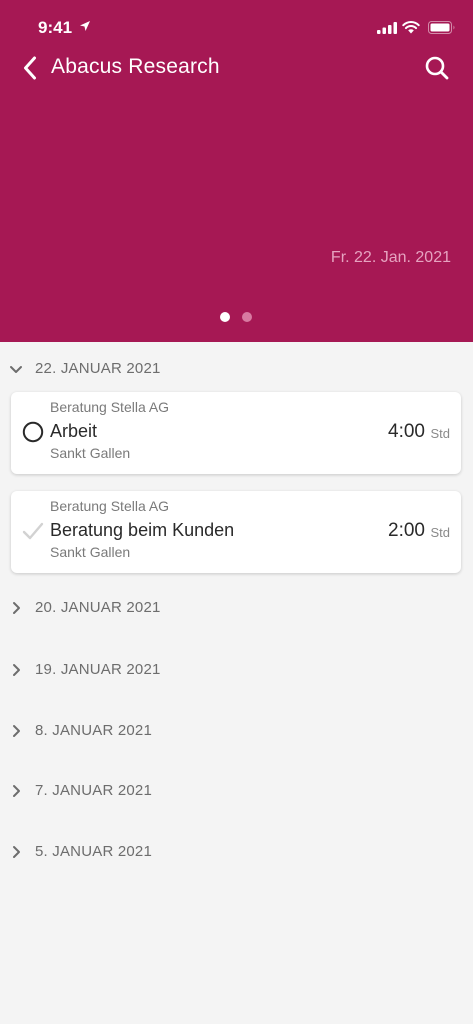 The height and width of the screenshot is (1024, 473). What do you see at coordinates (236, 731) in the screenshot?
I see `section-header-8-januar: 8. JANUAR 2021` at bounding box center [236, 731].